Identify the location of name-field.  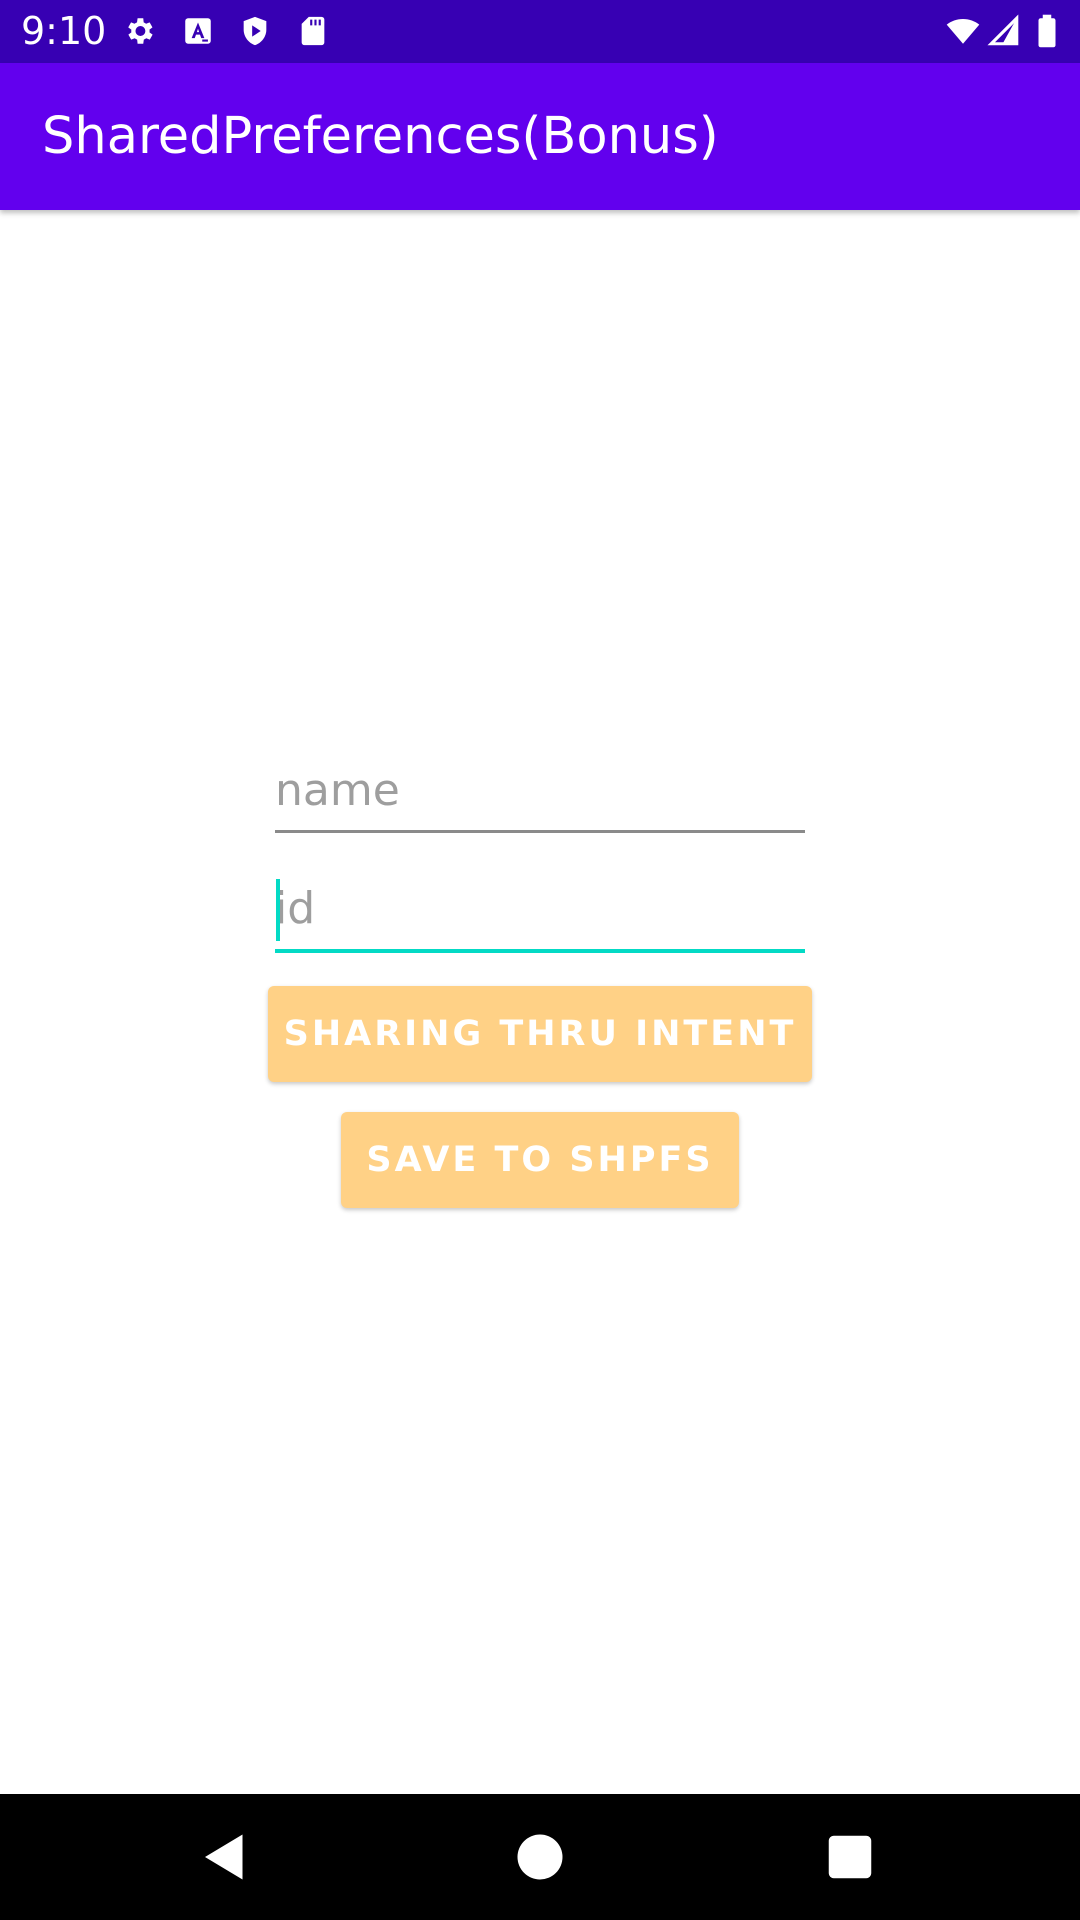
(540, 794).